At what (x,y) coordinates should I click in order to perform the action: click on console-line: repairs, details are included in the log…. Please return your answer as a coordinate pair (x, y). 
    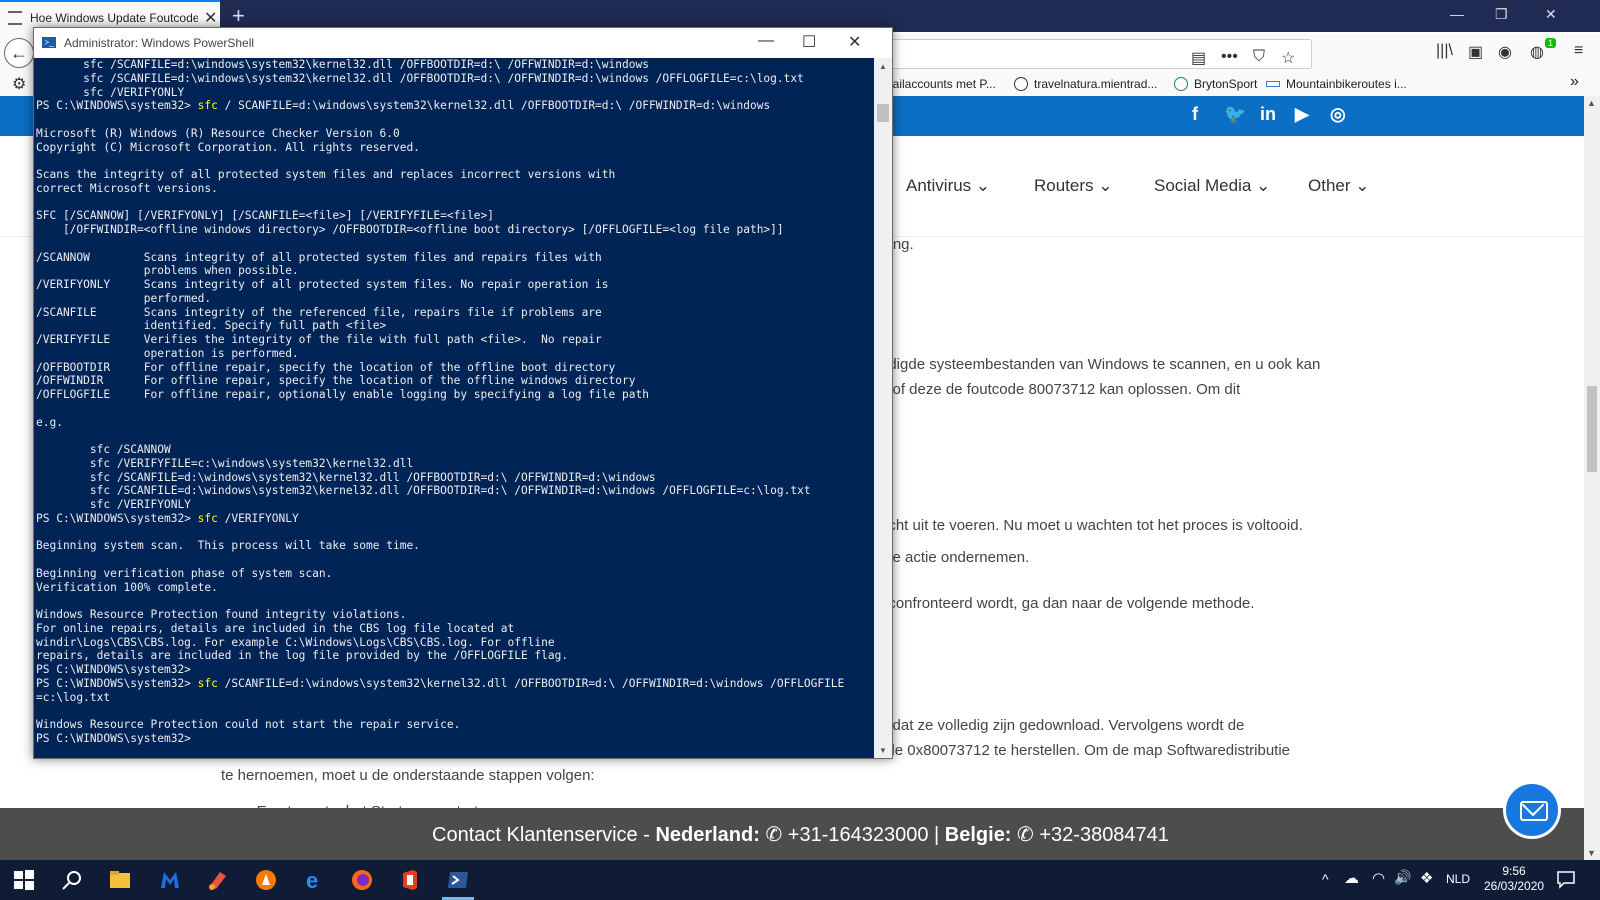
    Looking at the image, I should click on (302, 656).